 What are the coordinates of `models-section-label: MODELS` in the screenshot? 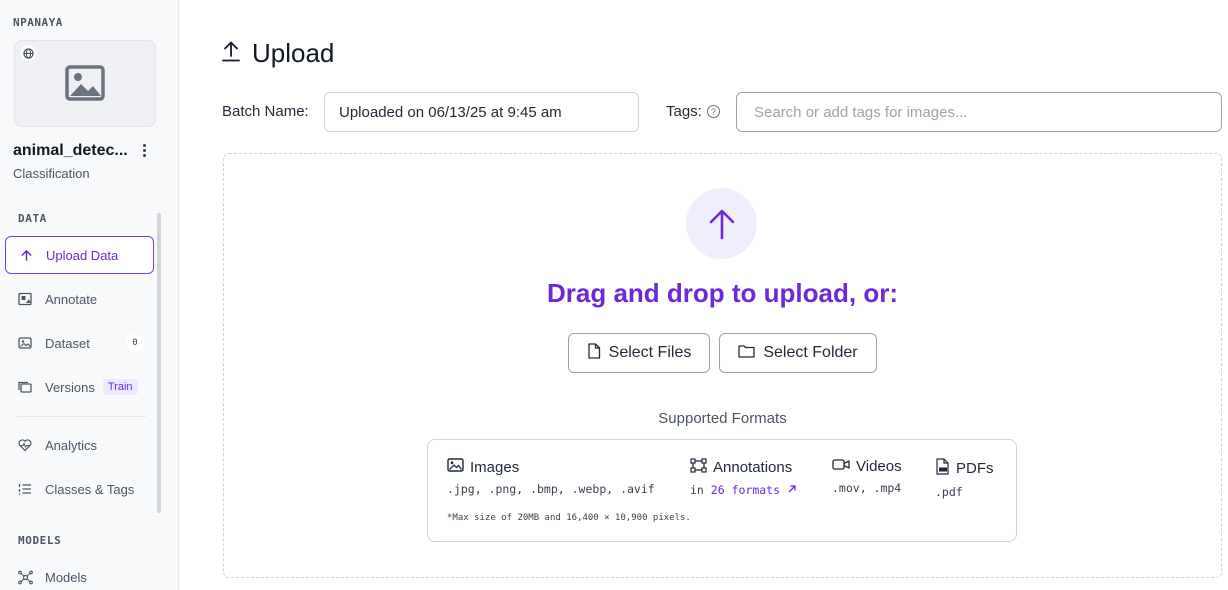 It's located at (40, 540).